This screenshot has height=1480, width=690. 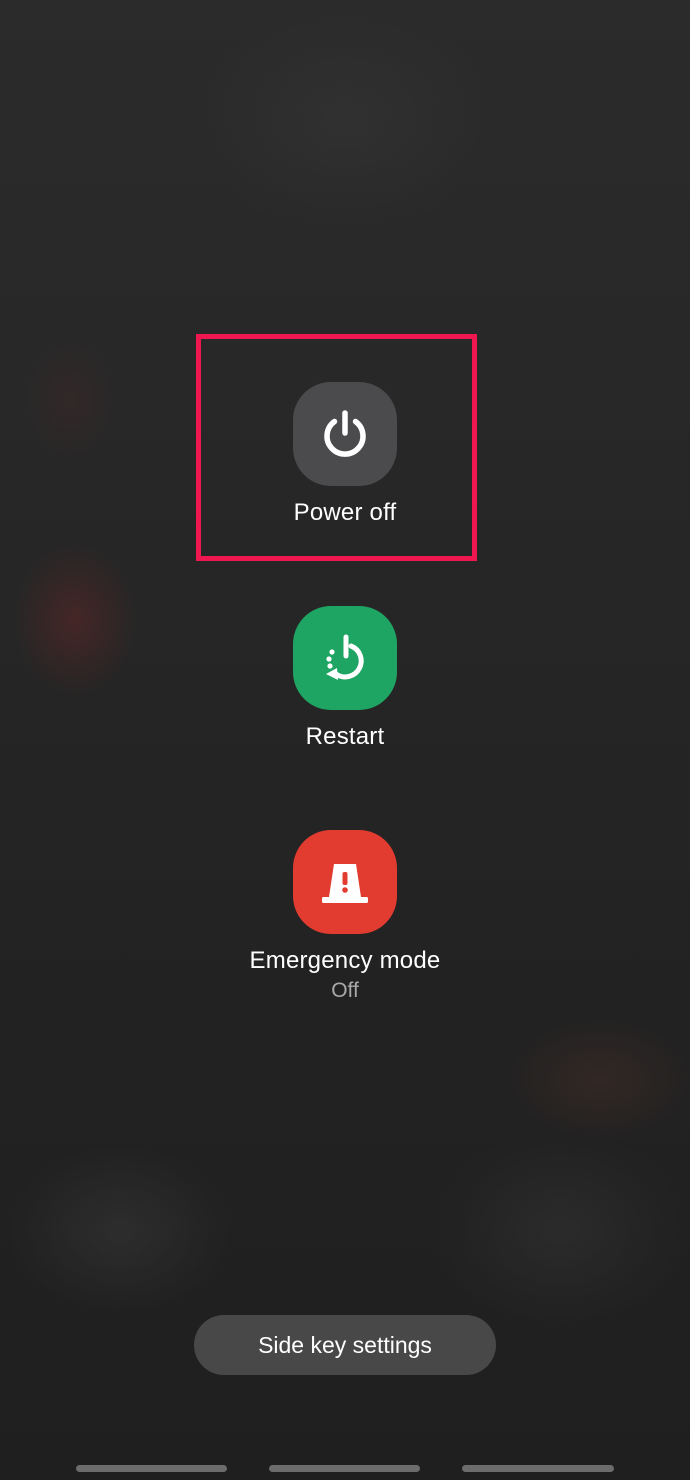 What do you see at coordinates (345, 990) in the screenshot?
I see `emergency-mode-status: Off` at bounding box center [345, 990].